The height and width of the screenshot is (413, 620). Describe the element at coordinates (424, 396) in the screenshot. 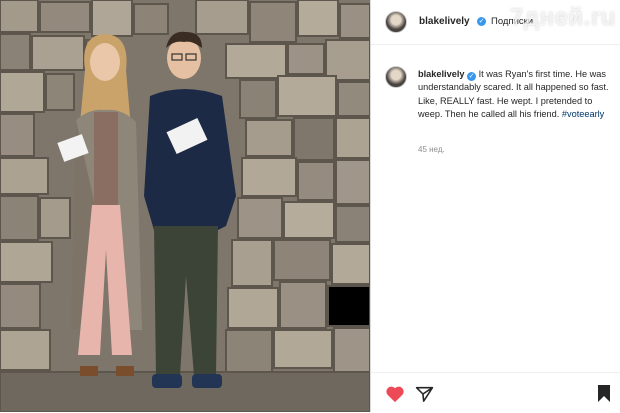

I see `paper-plane-icon` at that location.